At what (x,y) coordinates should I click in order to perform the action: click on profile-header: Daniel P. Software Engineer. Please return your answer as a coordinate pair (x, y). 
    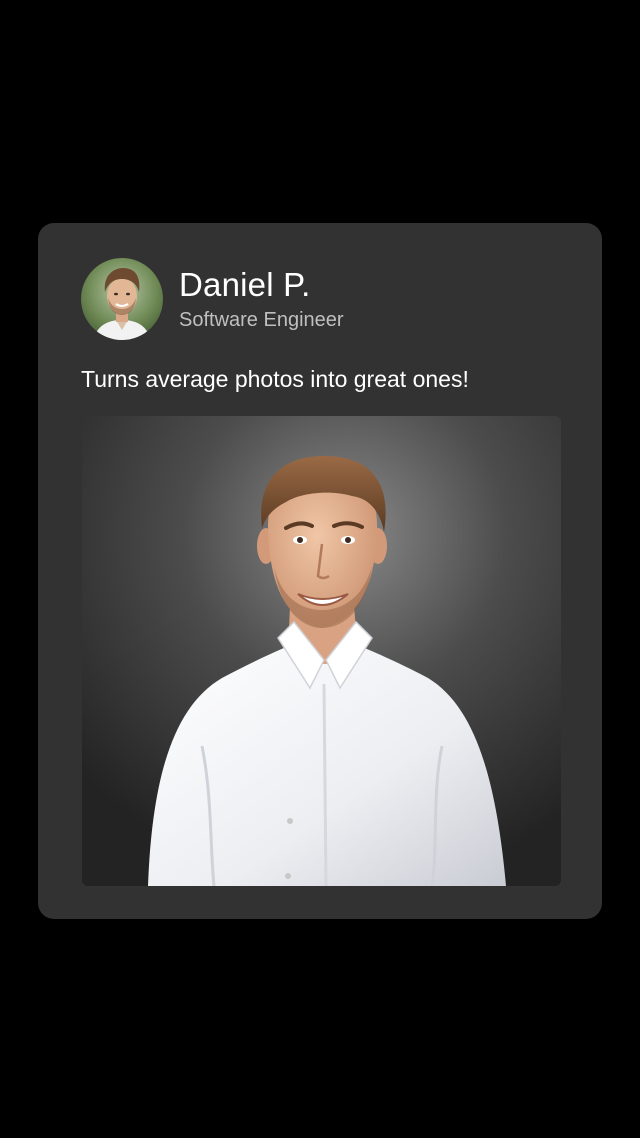
    Looking at the image, I should click on (212, 299).